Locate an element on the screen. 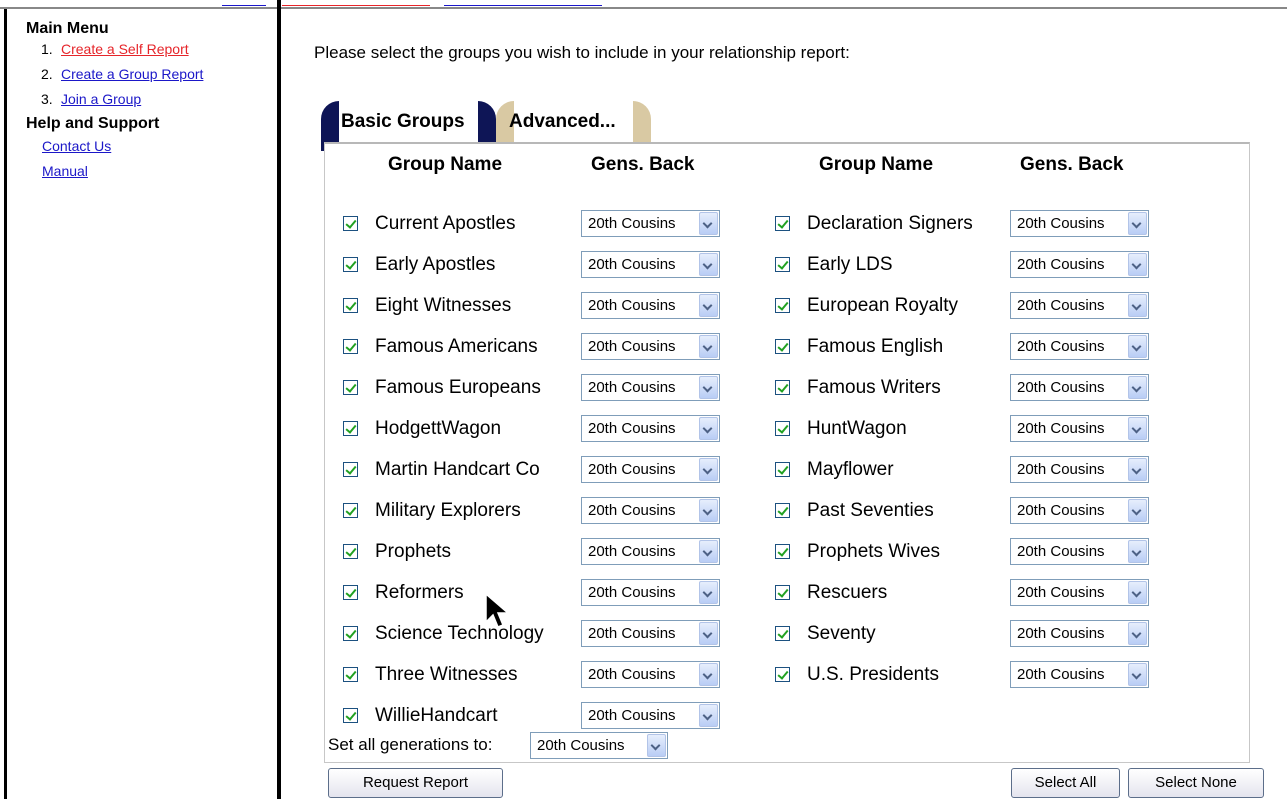 This screenshot has height=799, width=1287. create-group-report-link: Create a Group Report is located at coordinates (132, 74).